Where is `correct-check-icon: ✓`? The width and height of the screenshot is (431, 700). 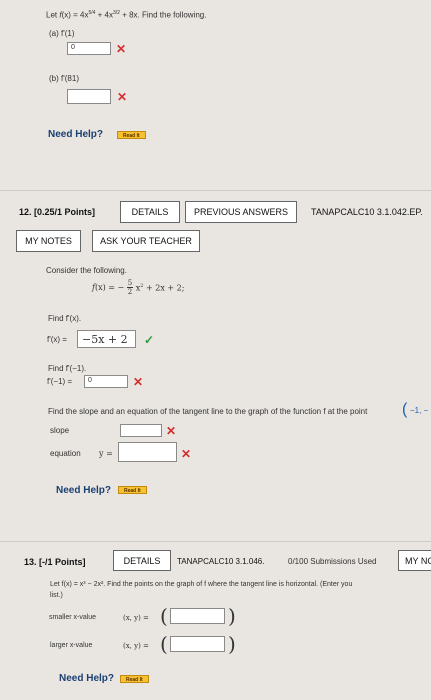 correct-check-icon: ✓ is located at coordinates (149, 340).